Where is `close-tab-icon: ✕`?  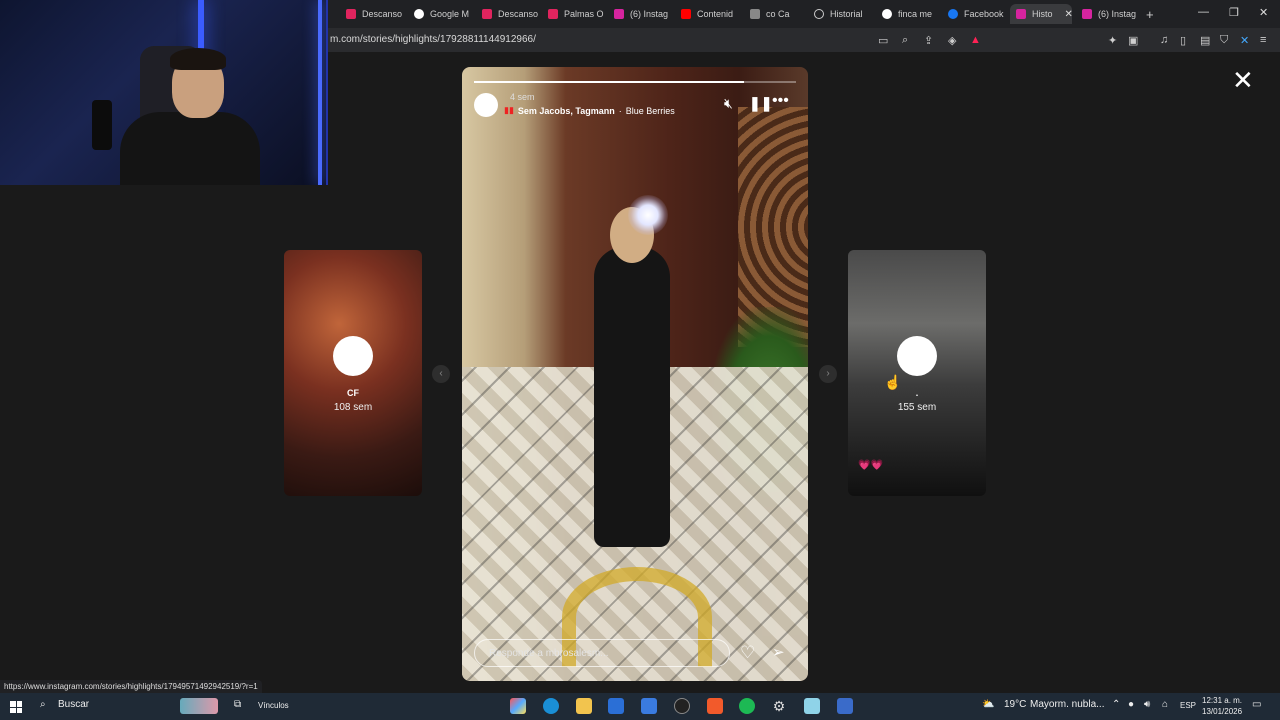
close-tab-icon: ✕ is located at coordinates (1068, 14).